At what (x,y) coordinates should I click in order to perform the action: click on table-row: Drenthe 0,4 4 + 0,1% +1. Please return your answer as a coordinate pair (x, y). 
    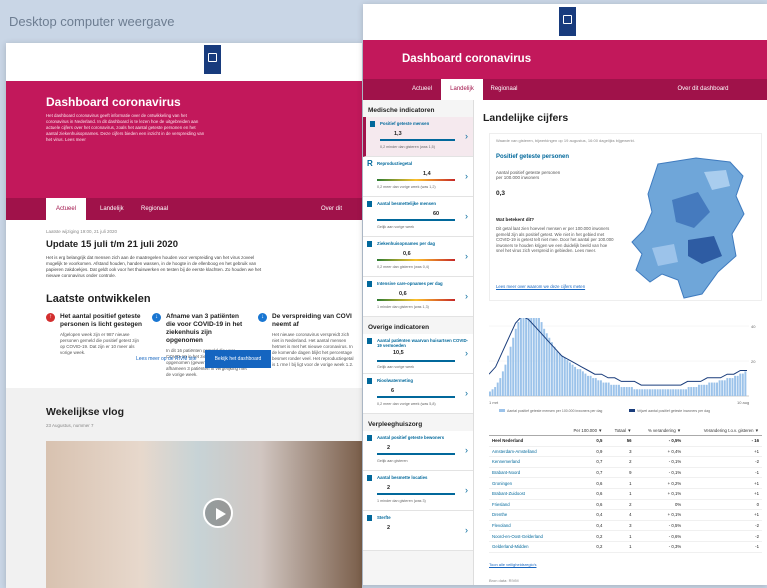
    Looking at the image, I should click on (625, 515).